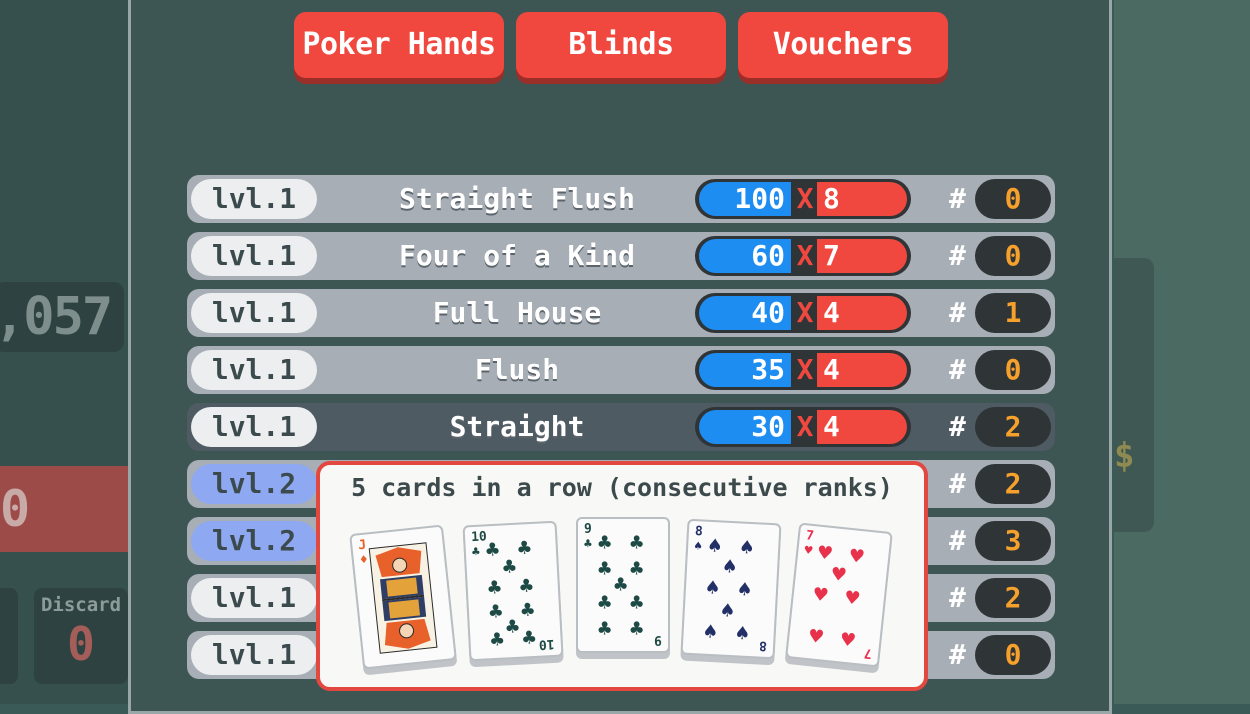  What do you see at coordinates (516, 198) in the screenshot?
I see `hand-name: Straight Flush` at bounding box center [516, 198].